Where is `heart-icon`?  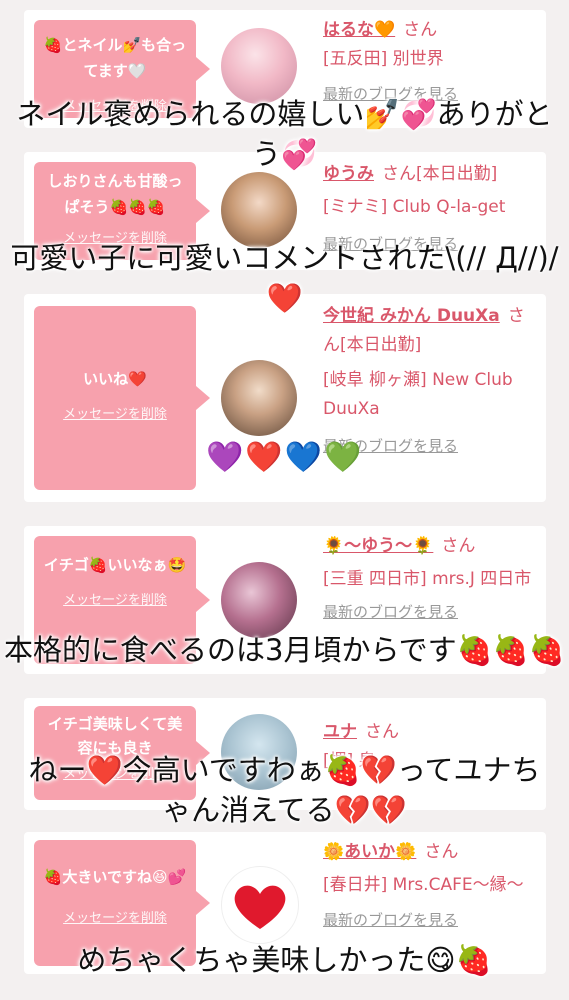 heart-icon is located at coordinates (260, 907).